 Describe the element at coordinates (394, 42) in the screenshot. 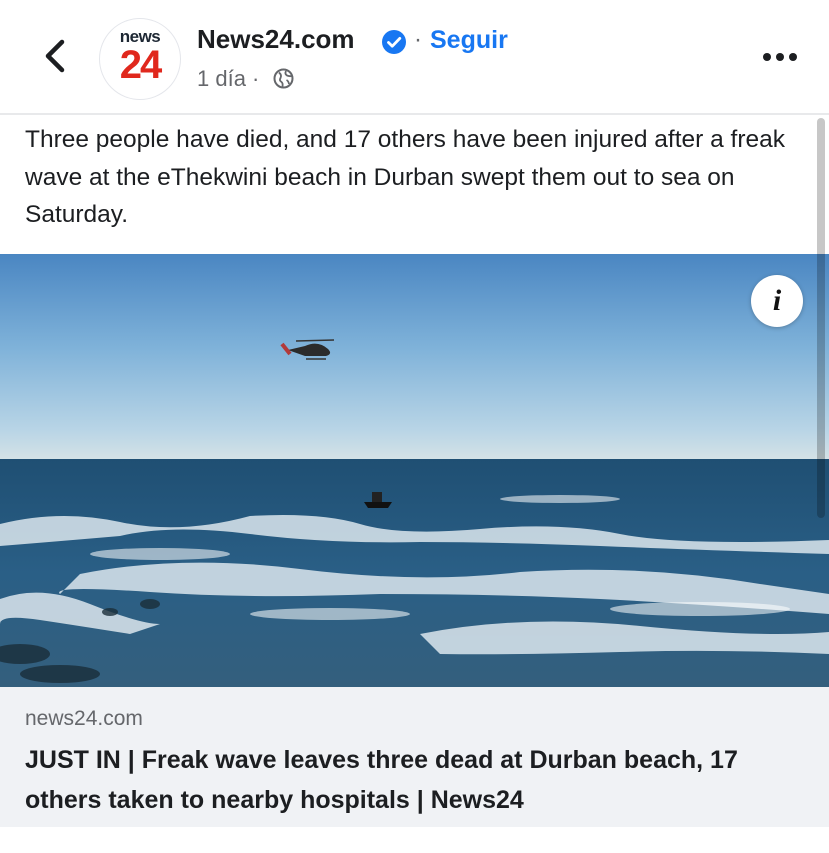

I see `verified-badge-icon` at that location.